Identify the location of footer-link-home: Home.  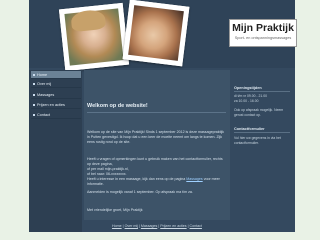
(117, 226).